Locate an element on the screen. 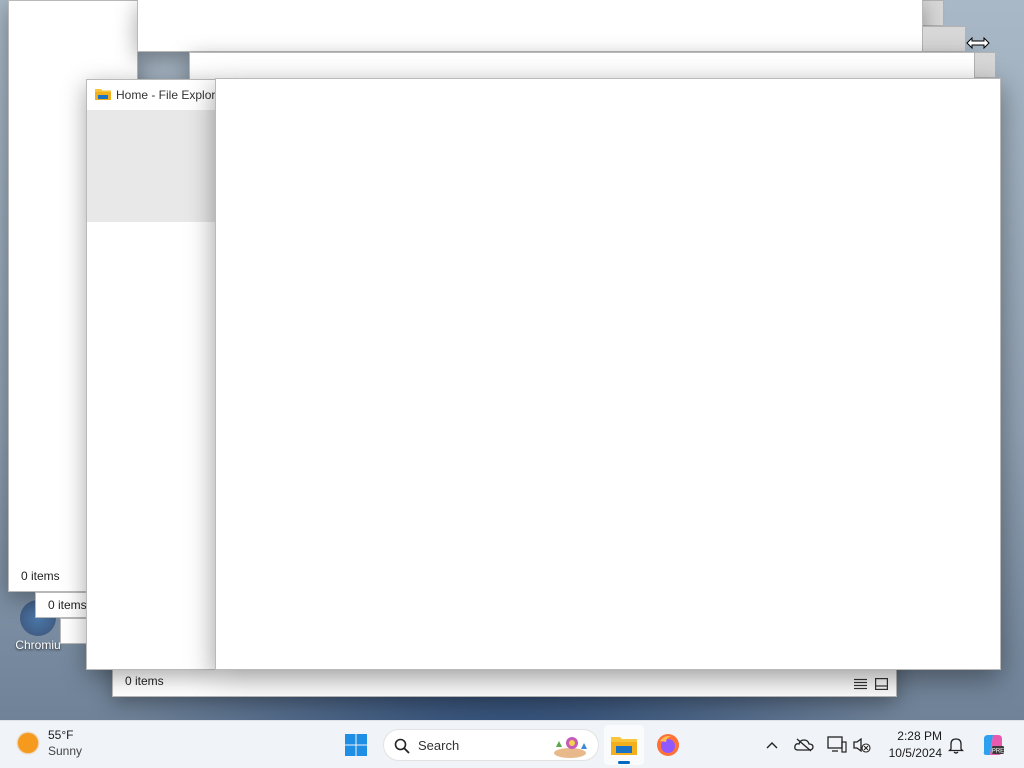 This screenshot has width=1024, height=768. search-icon is located at coordinates (402, 746).